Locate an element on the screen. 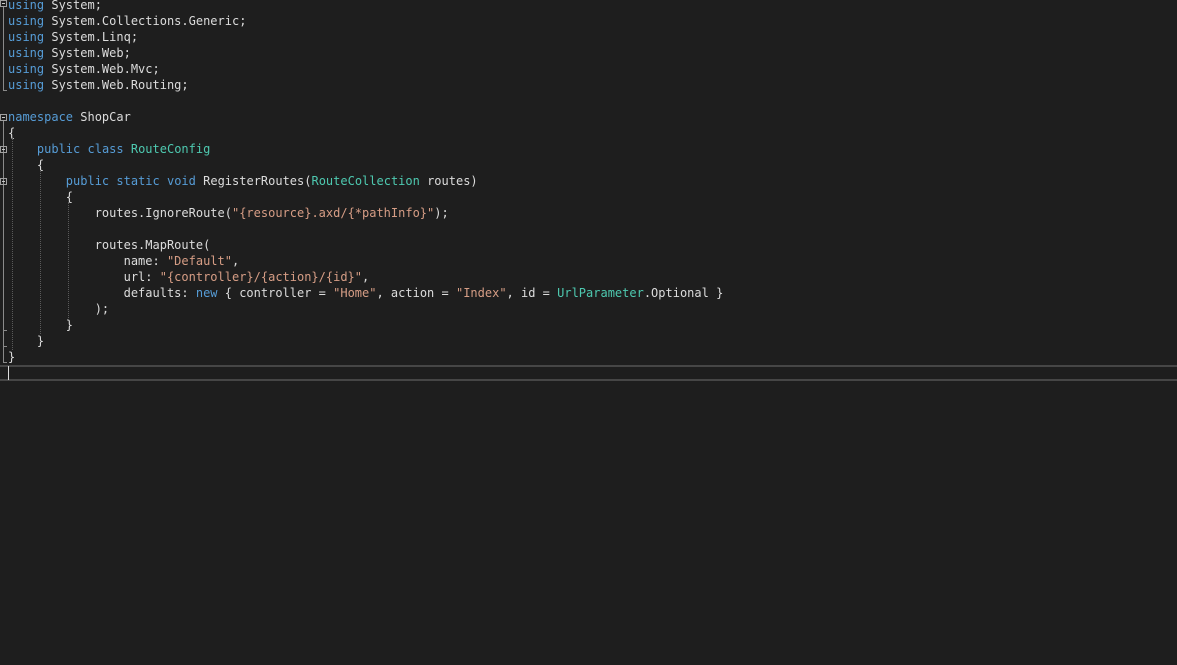 The height and width of the screenshot is (665, 1177). code-line-text: ); is located at coordinates (58, 309).